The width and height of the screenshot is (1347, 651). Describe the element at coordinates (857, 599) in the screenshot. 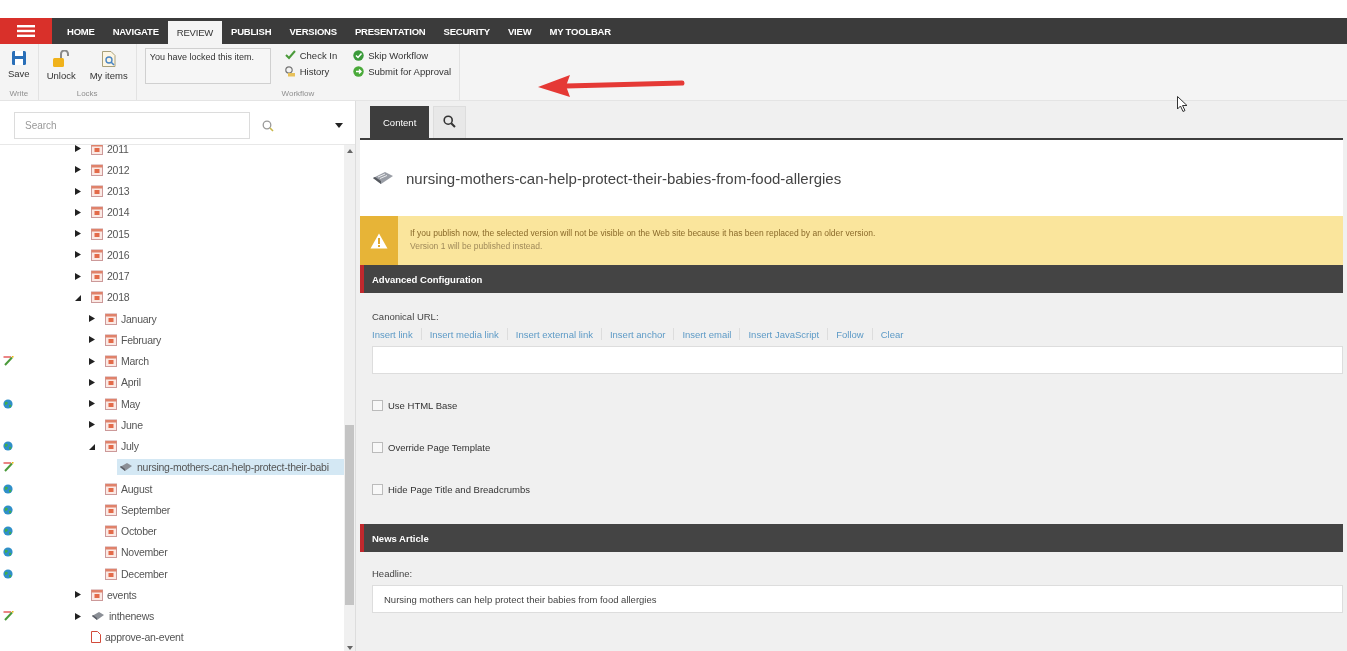

I see `headline-input: Nursing mothers can help protect their babies from food allergies` at that location.